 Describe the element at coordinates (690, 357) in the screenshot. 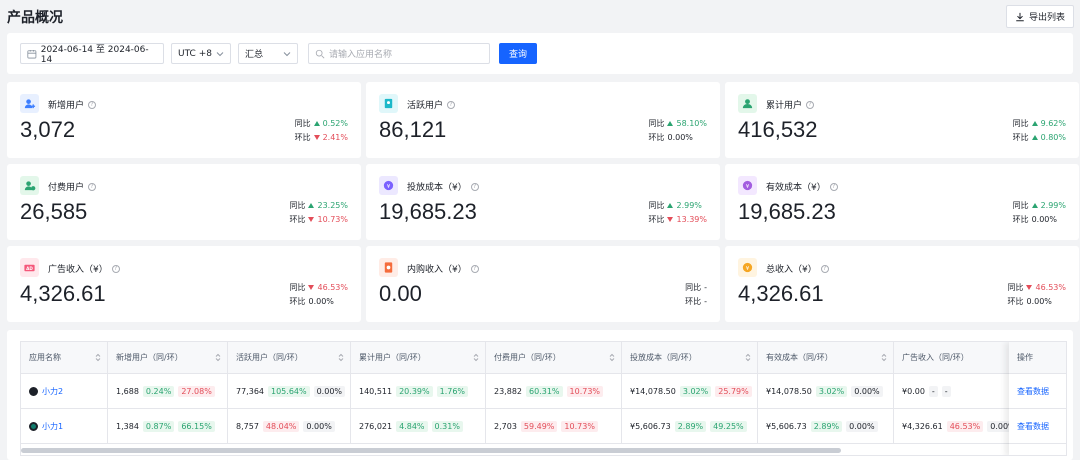

I see `column-header: 投放成本（同/环）` at that location.